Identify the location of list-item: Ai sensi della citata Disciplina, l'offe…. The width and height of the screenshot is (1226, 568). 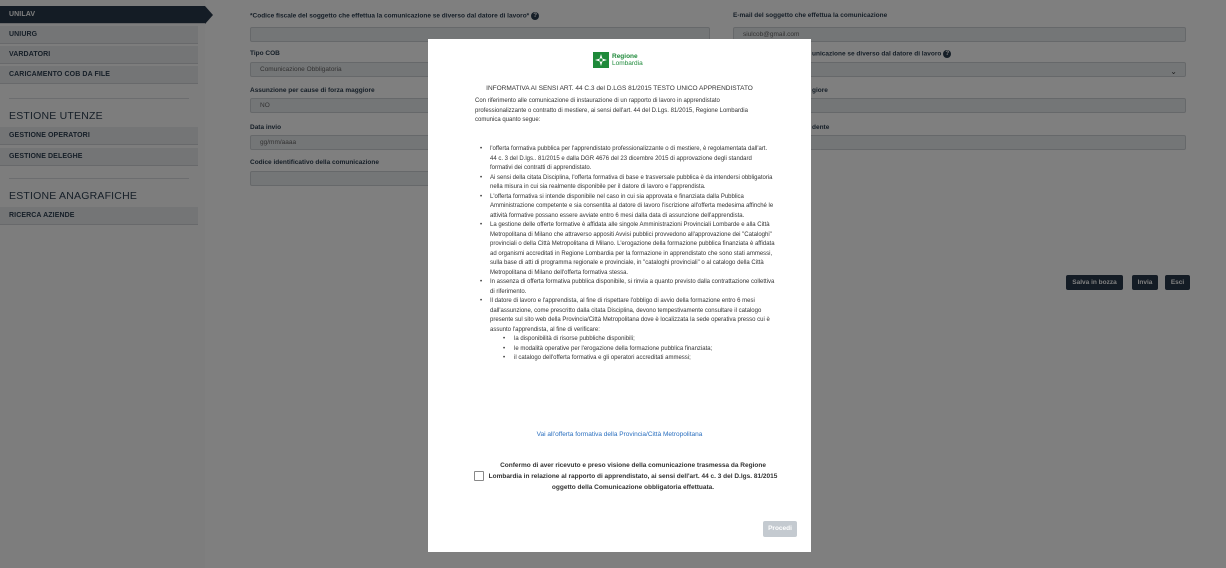
(625, 183).